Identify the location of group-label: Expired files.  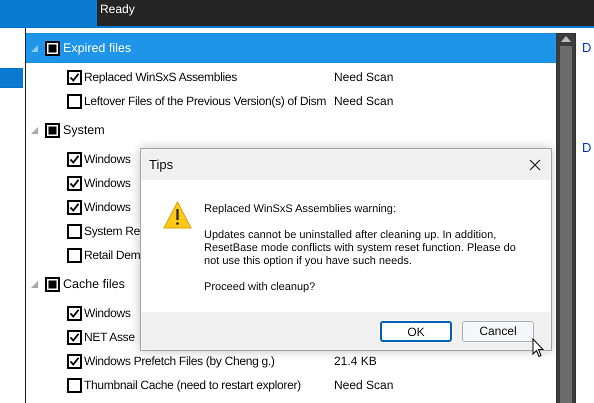
(97, 48).